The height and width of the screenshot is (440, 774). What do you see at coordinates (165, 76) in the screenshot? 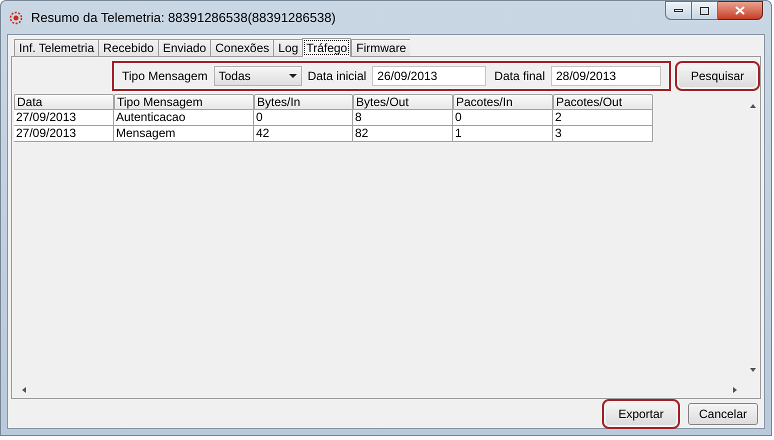
I see `field-label: Tipo Mensagem` at bounding box center [165, 76].